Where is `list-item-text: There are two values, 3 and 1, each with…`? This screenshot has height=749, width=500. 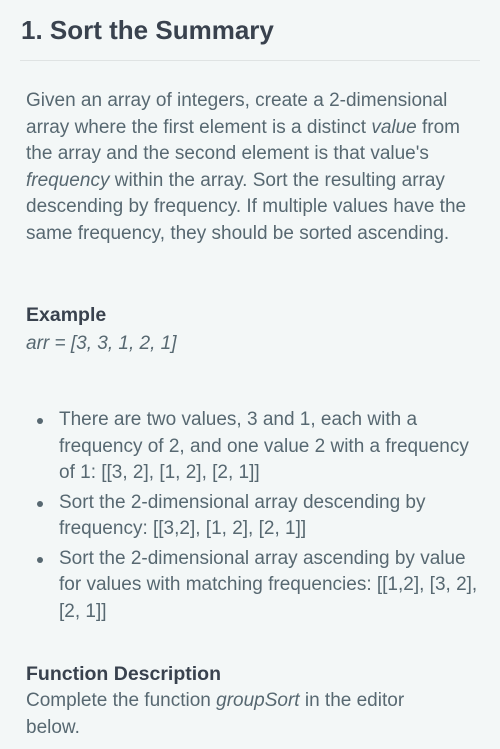 list-item-text: There are two values, 3 and 1, each with… is located at coordinates (264, 446).